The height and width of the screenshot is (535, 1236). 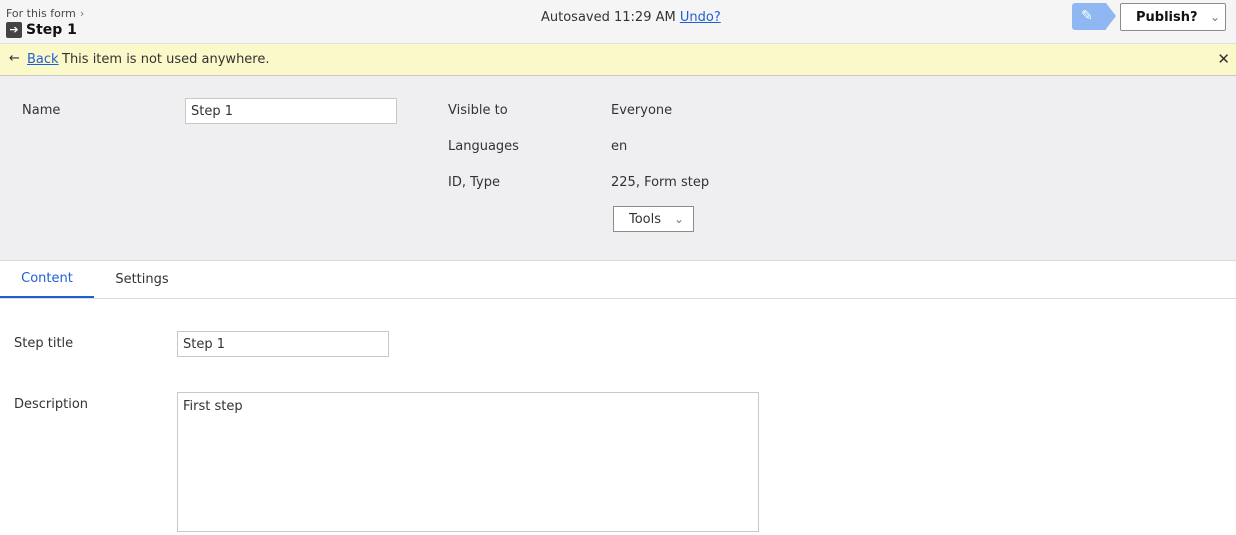 I want to click on chevron-right-icon: ›, so click(x=82, y=13).